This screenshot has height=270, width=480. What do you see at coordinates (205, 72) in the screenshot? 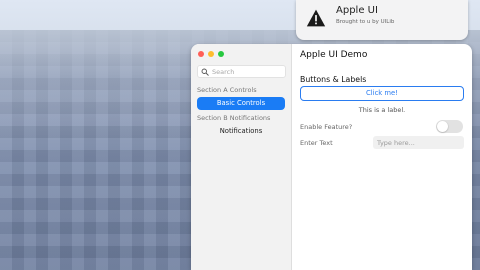
I see `search-icon` at bounding box center [205, 72].